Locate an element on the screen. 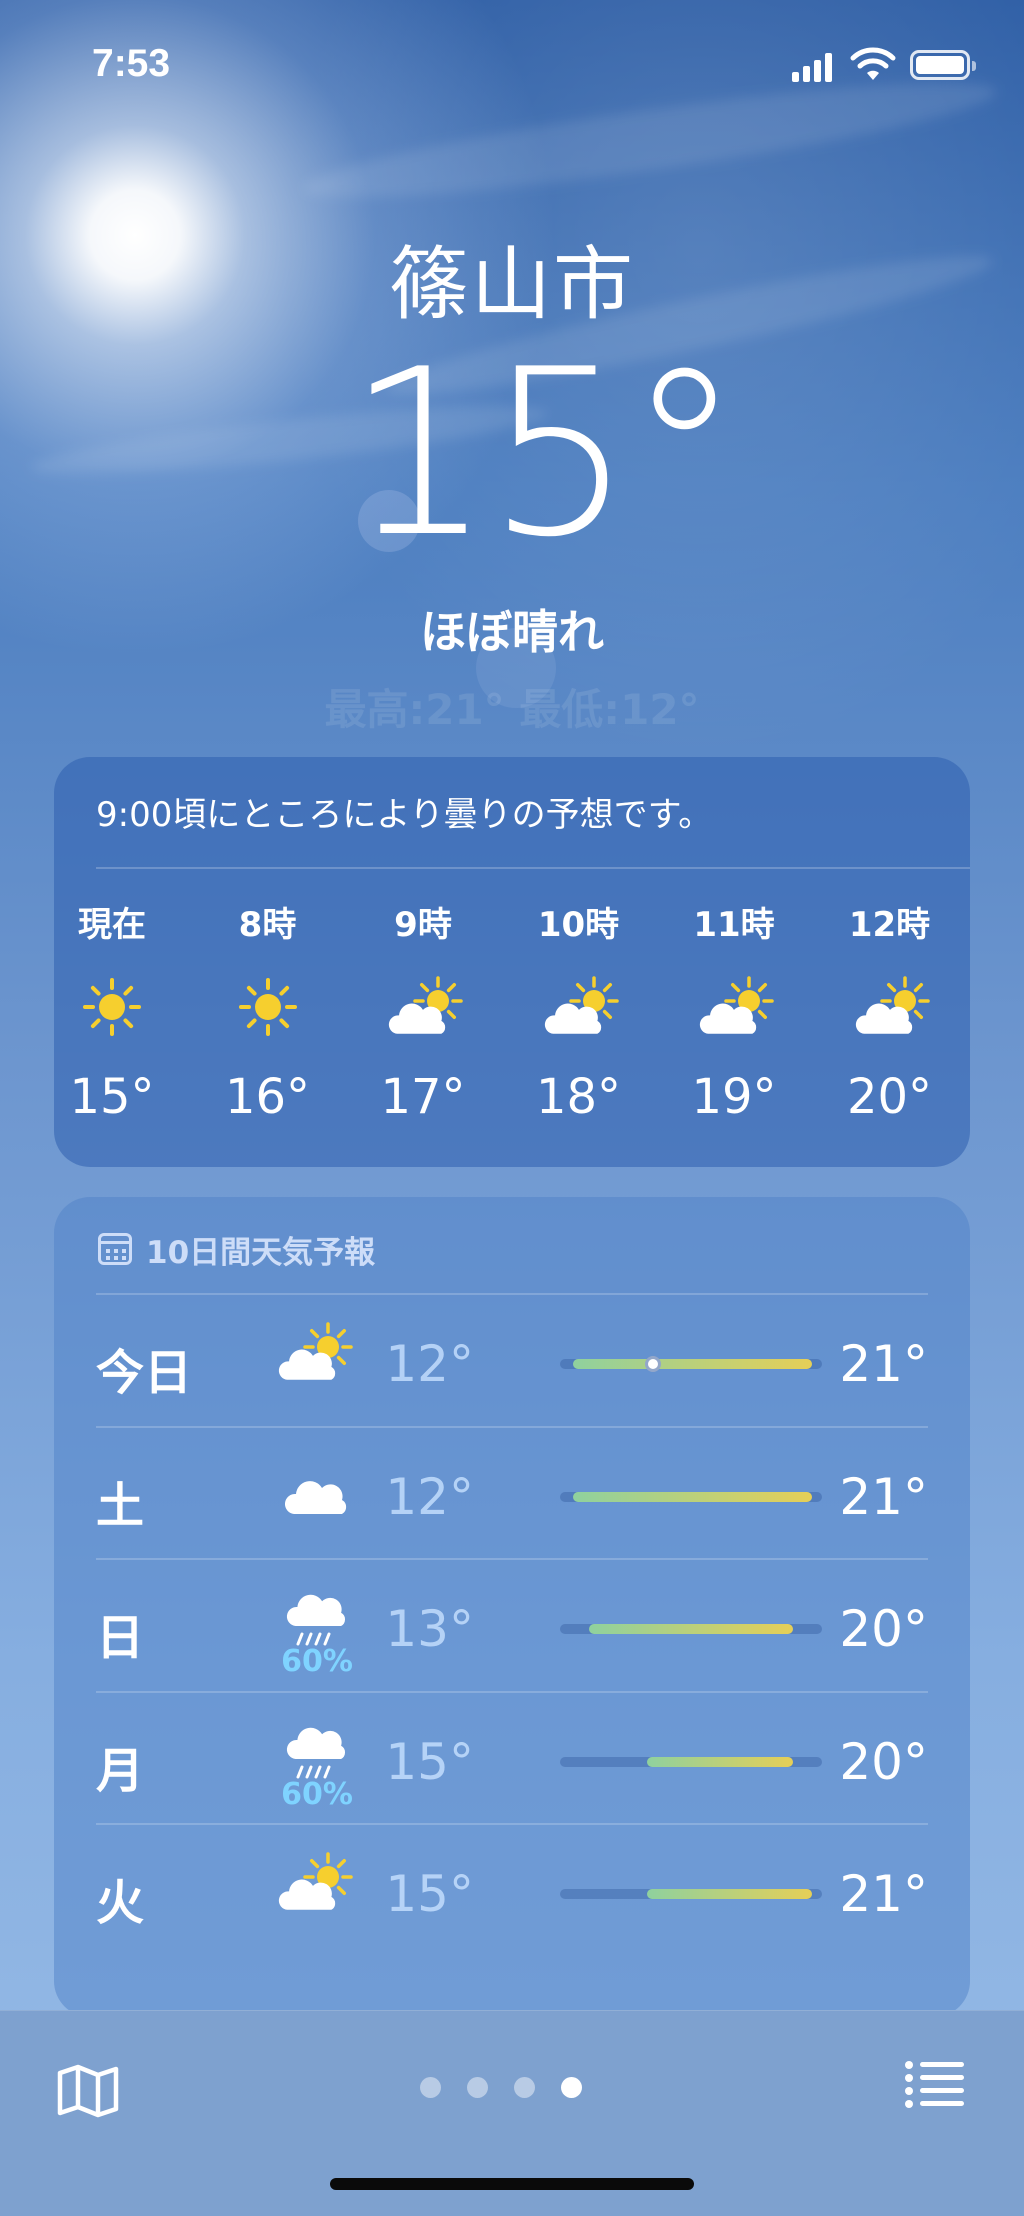 The image size is (1024, 2216). status-bar: 7:53 is located at coordinates (512, 65).